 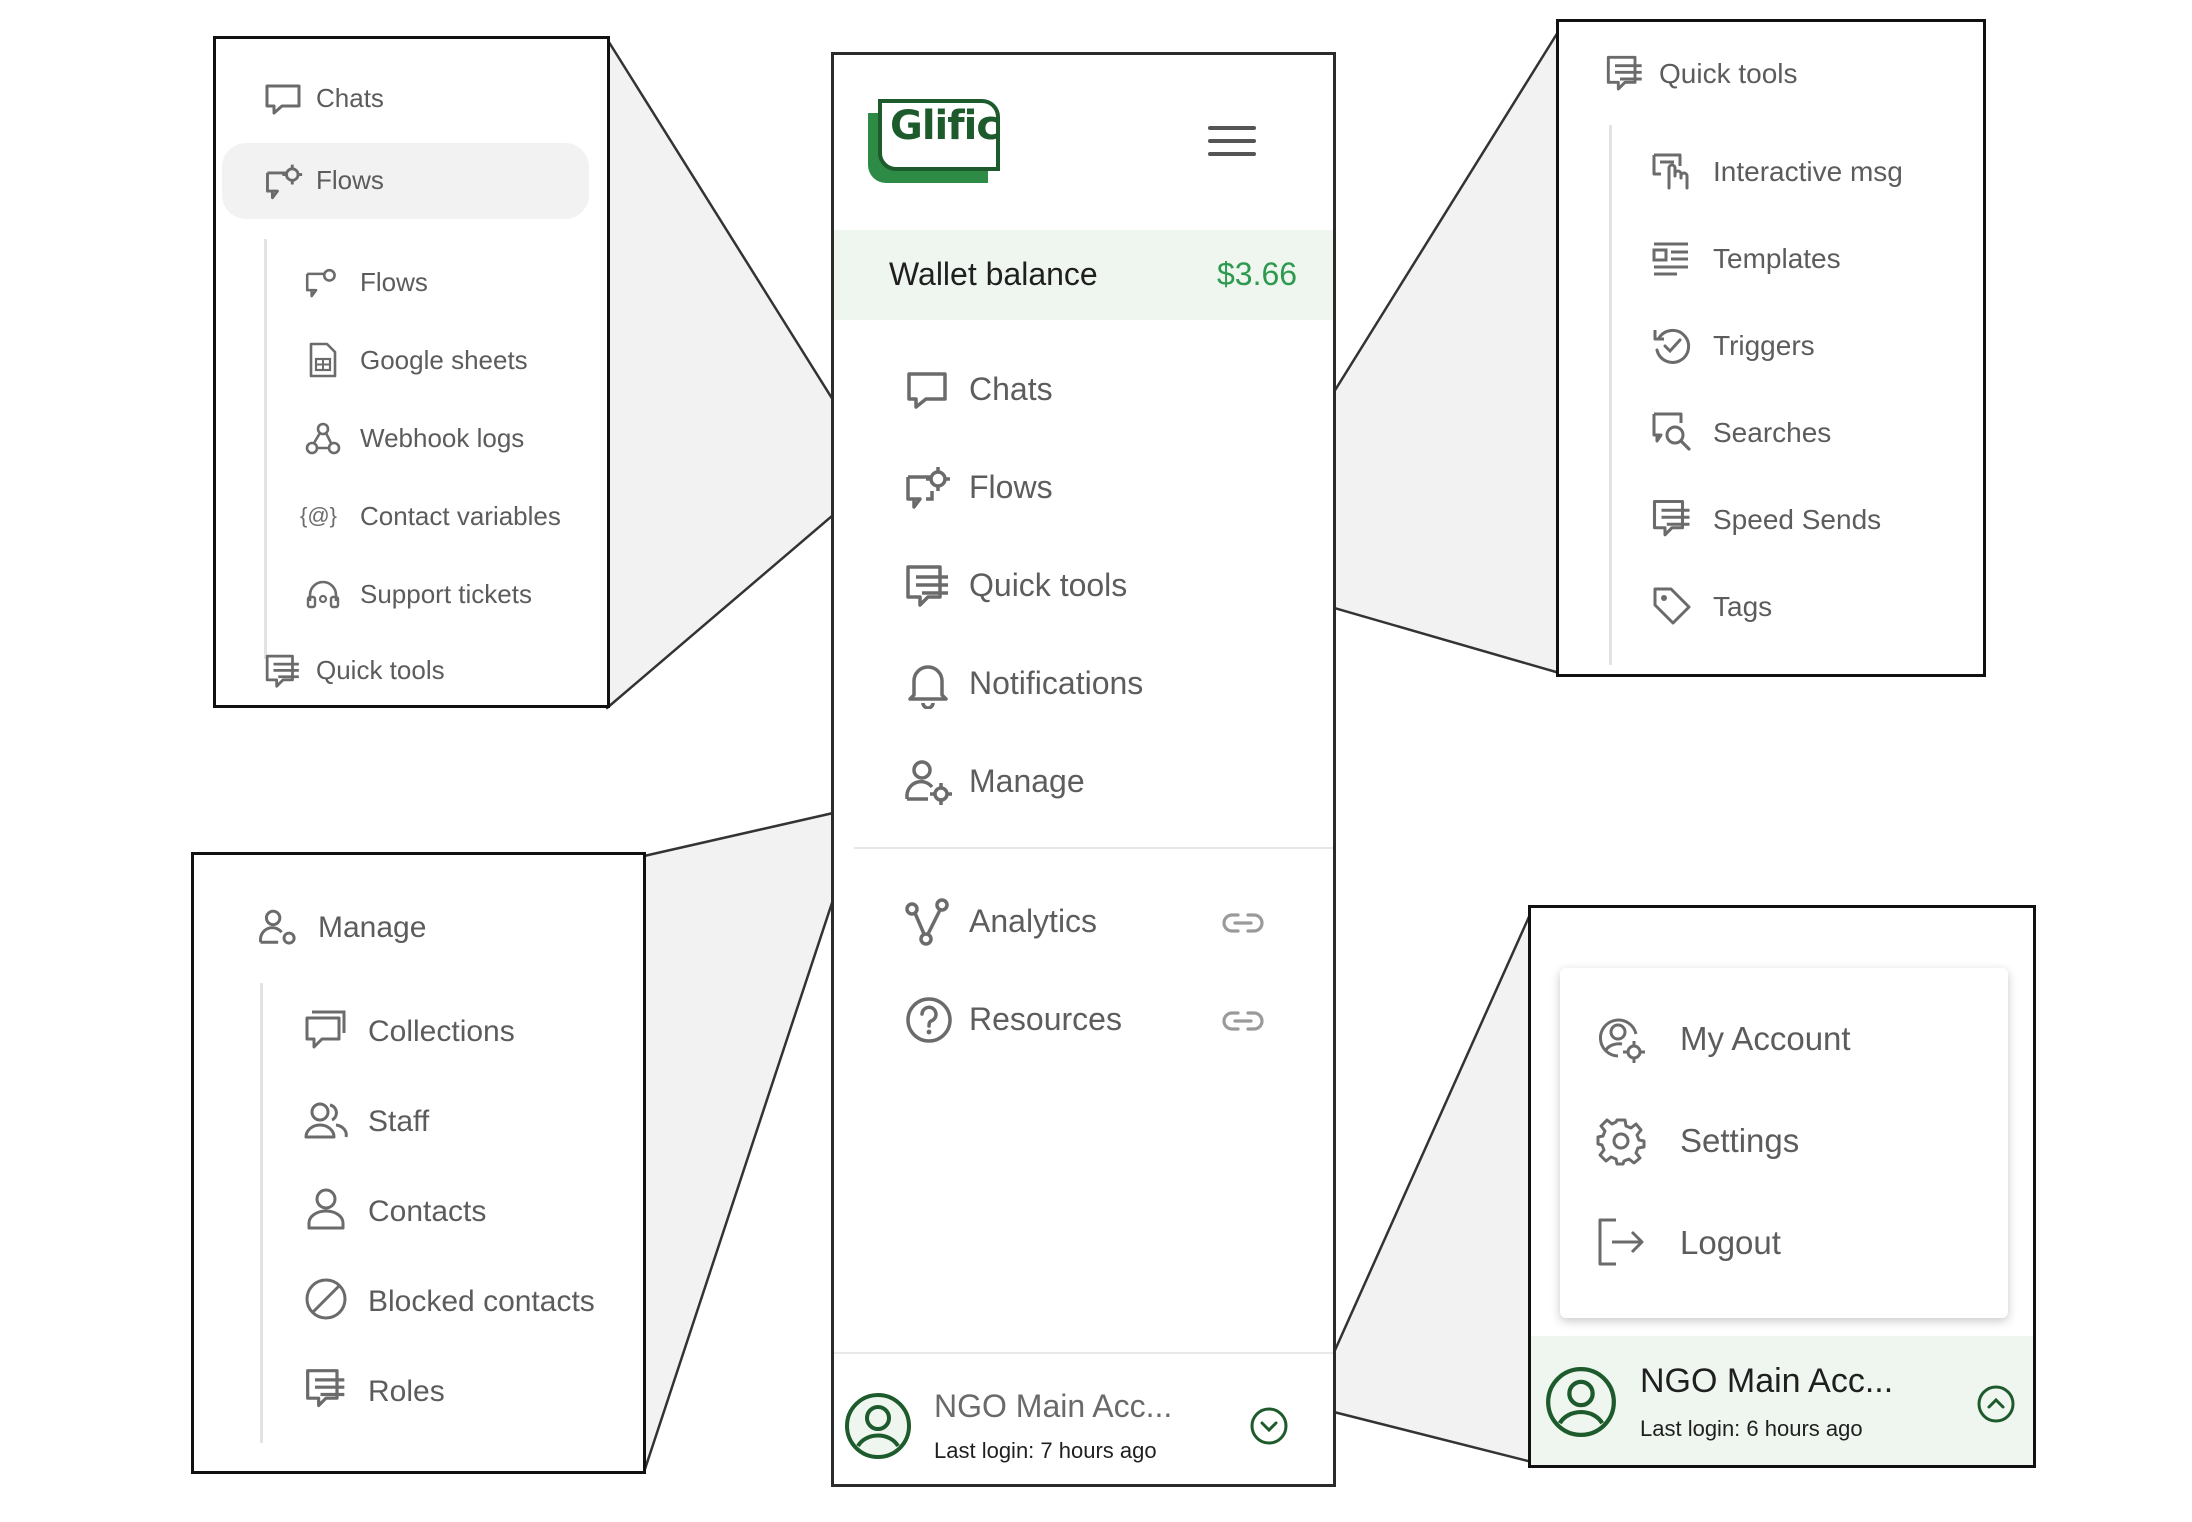 I want to click on last-login: Last login: 6 hours ago, so click(x=1751, y=1428).